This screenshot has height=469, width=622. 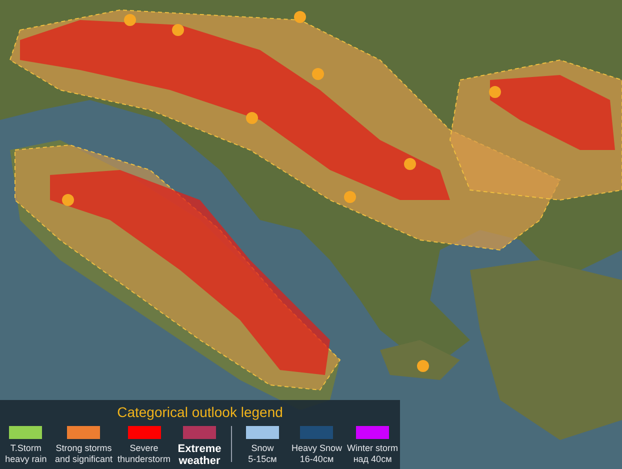 I want to click on legend-title: Categorical outlook legend, so click(x=200, y=412).